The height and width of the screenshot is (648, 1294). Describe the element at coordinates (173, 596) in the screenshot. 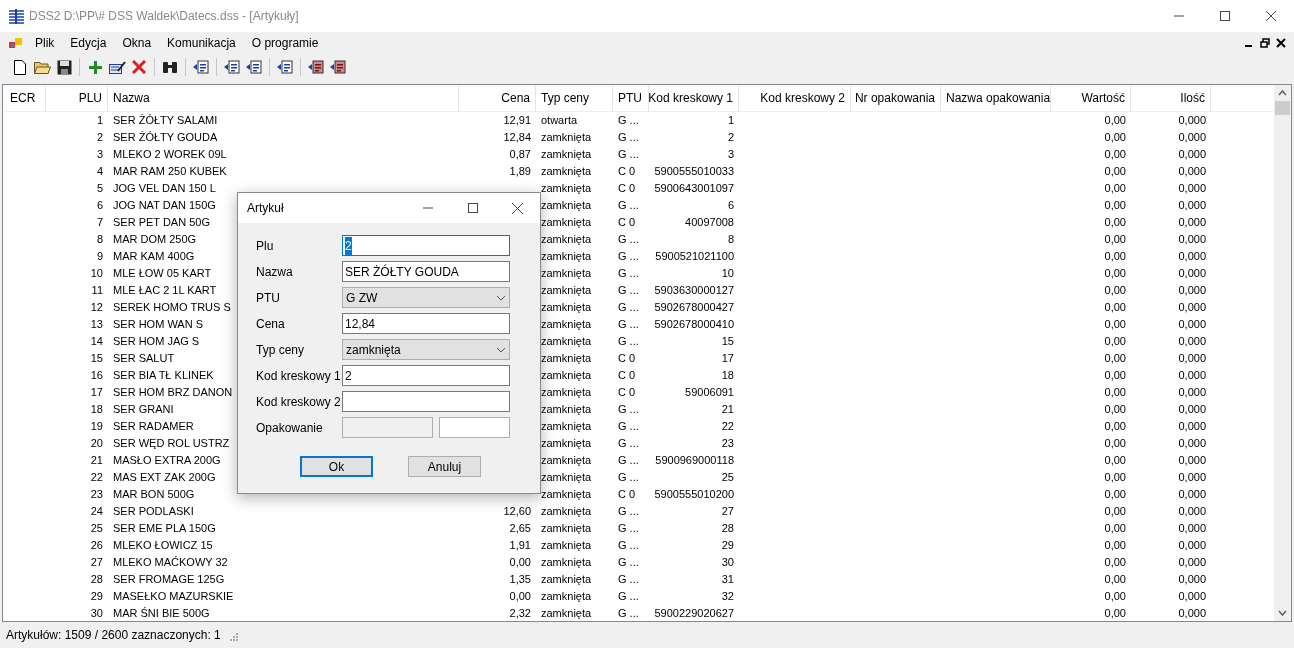

I see `table-cell: MASEŁKO MAZURSKIE` at that location.